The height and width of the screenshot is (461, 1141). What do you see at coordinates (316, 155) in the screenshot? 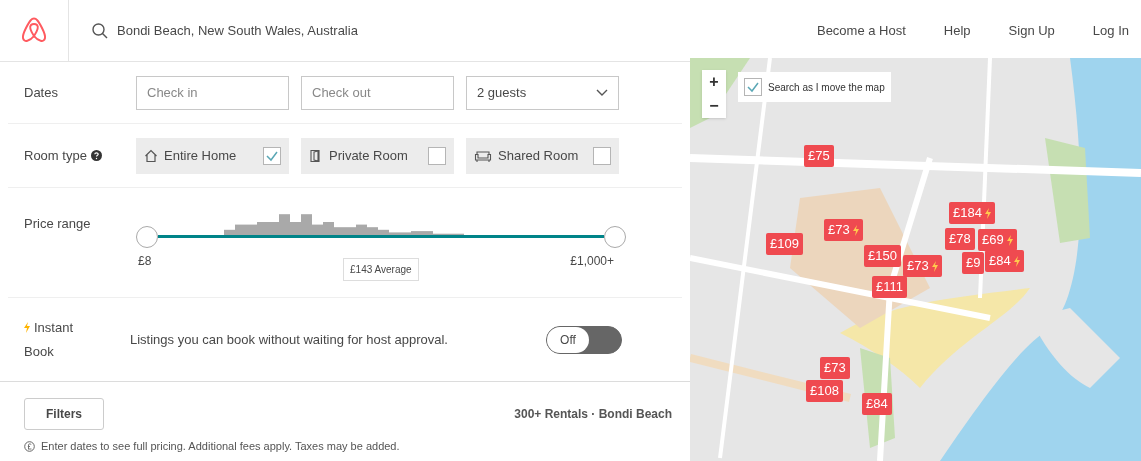
I see `door-icon` at bounding box center [316, 155].